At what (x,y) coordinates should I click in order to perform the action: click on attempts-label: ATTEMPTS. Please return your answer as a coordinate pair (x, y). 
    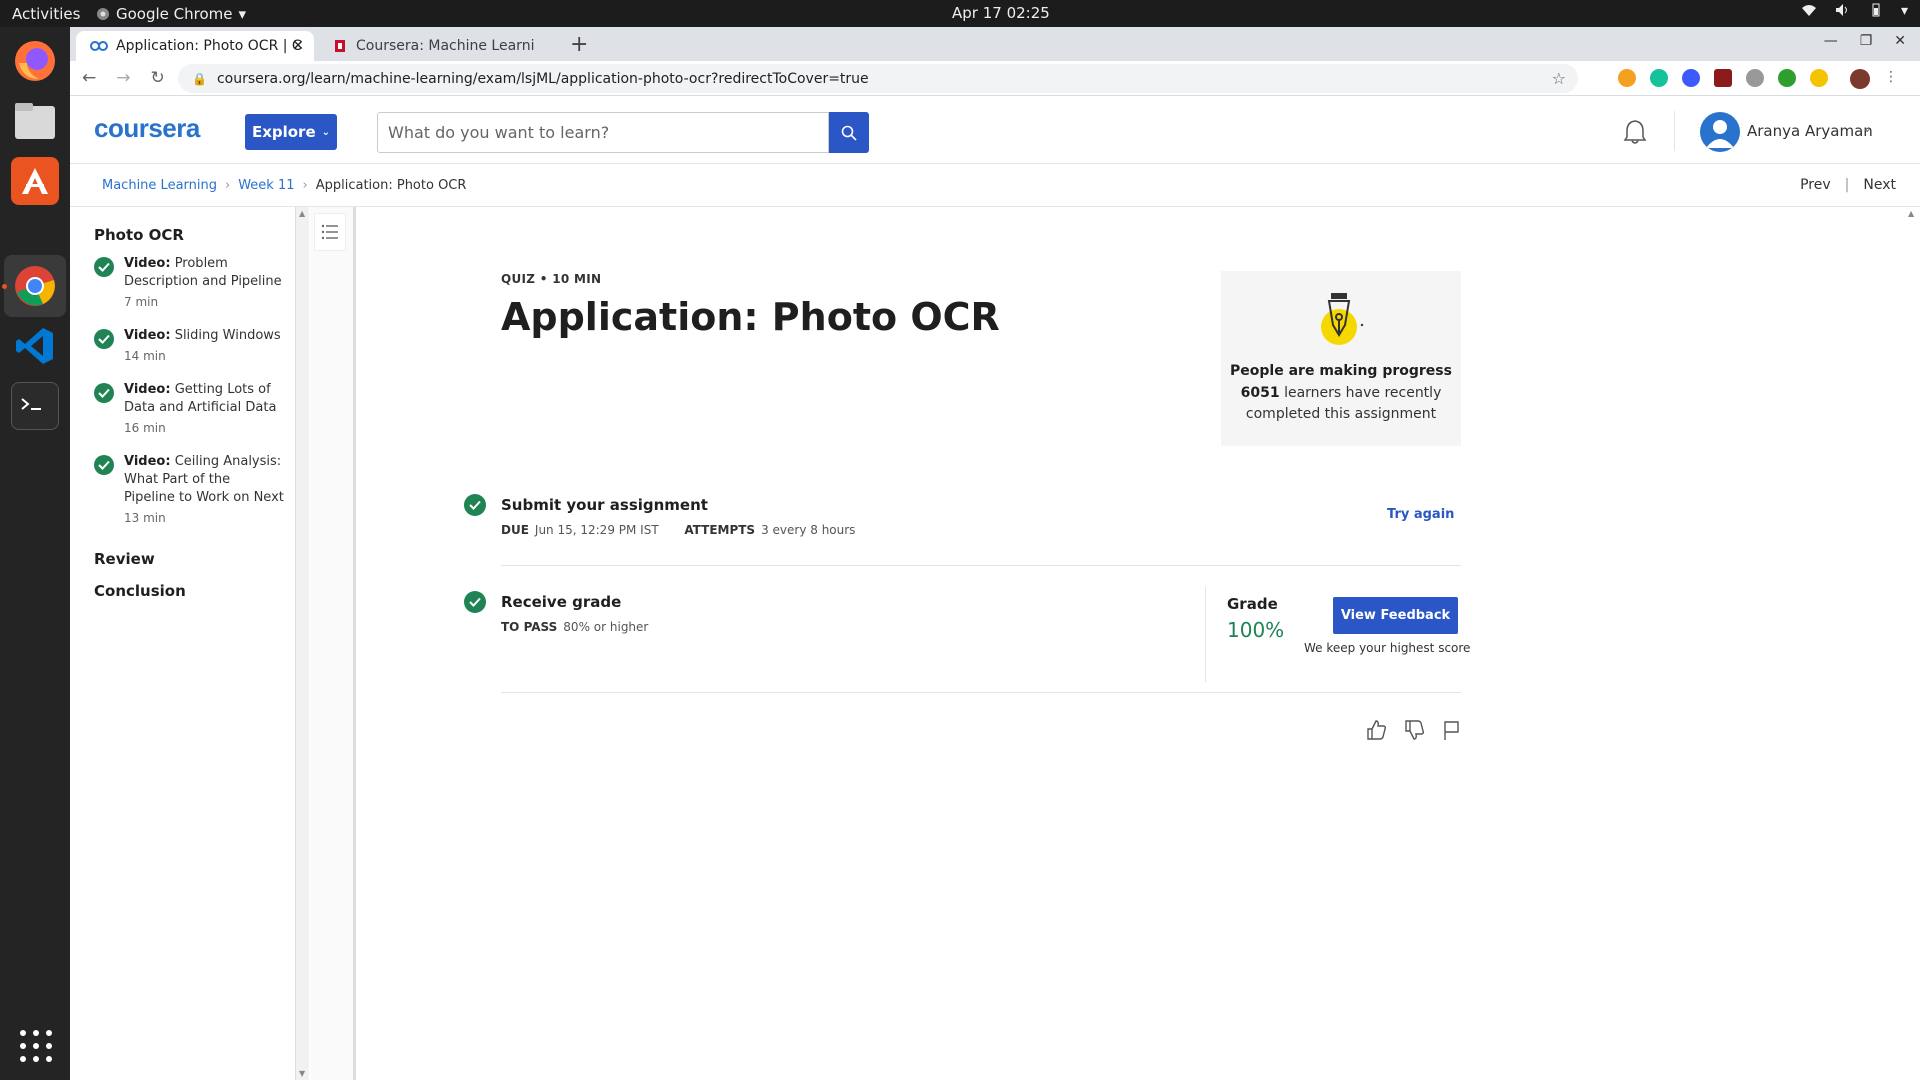
    Looking at the image, I should click on (720, 530).